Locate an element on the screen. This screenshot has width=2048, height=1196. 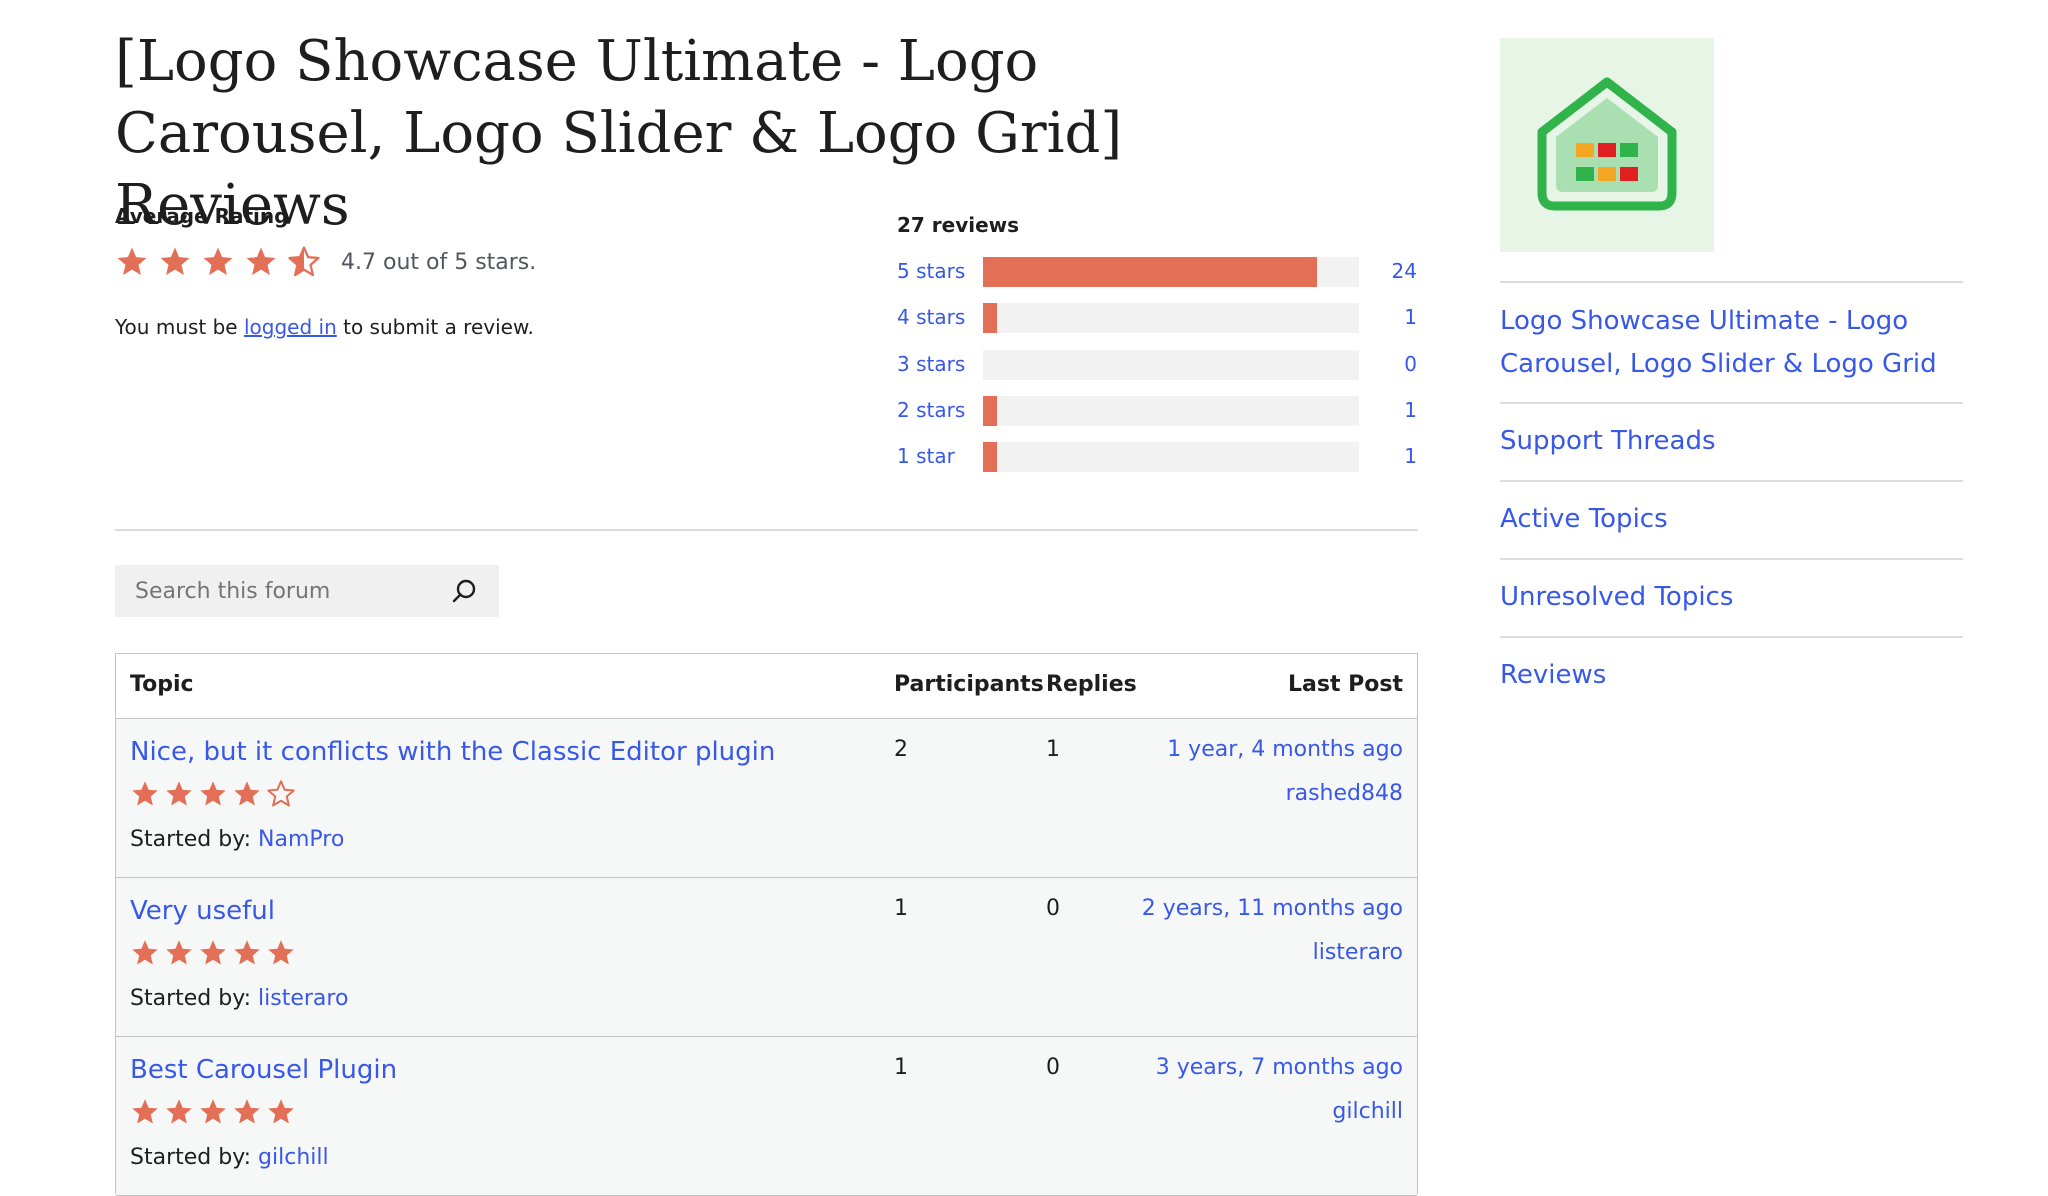
login-link: logged in is located at coordinates (290, 327).